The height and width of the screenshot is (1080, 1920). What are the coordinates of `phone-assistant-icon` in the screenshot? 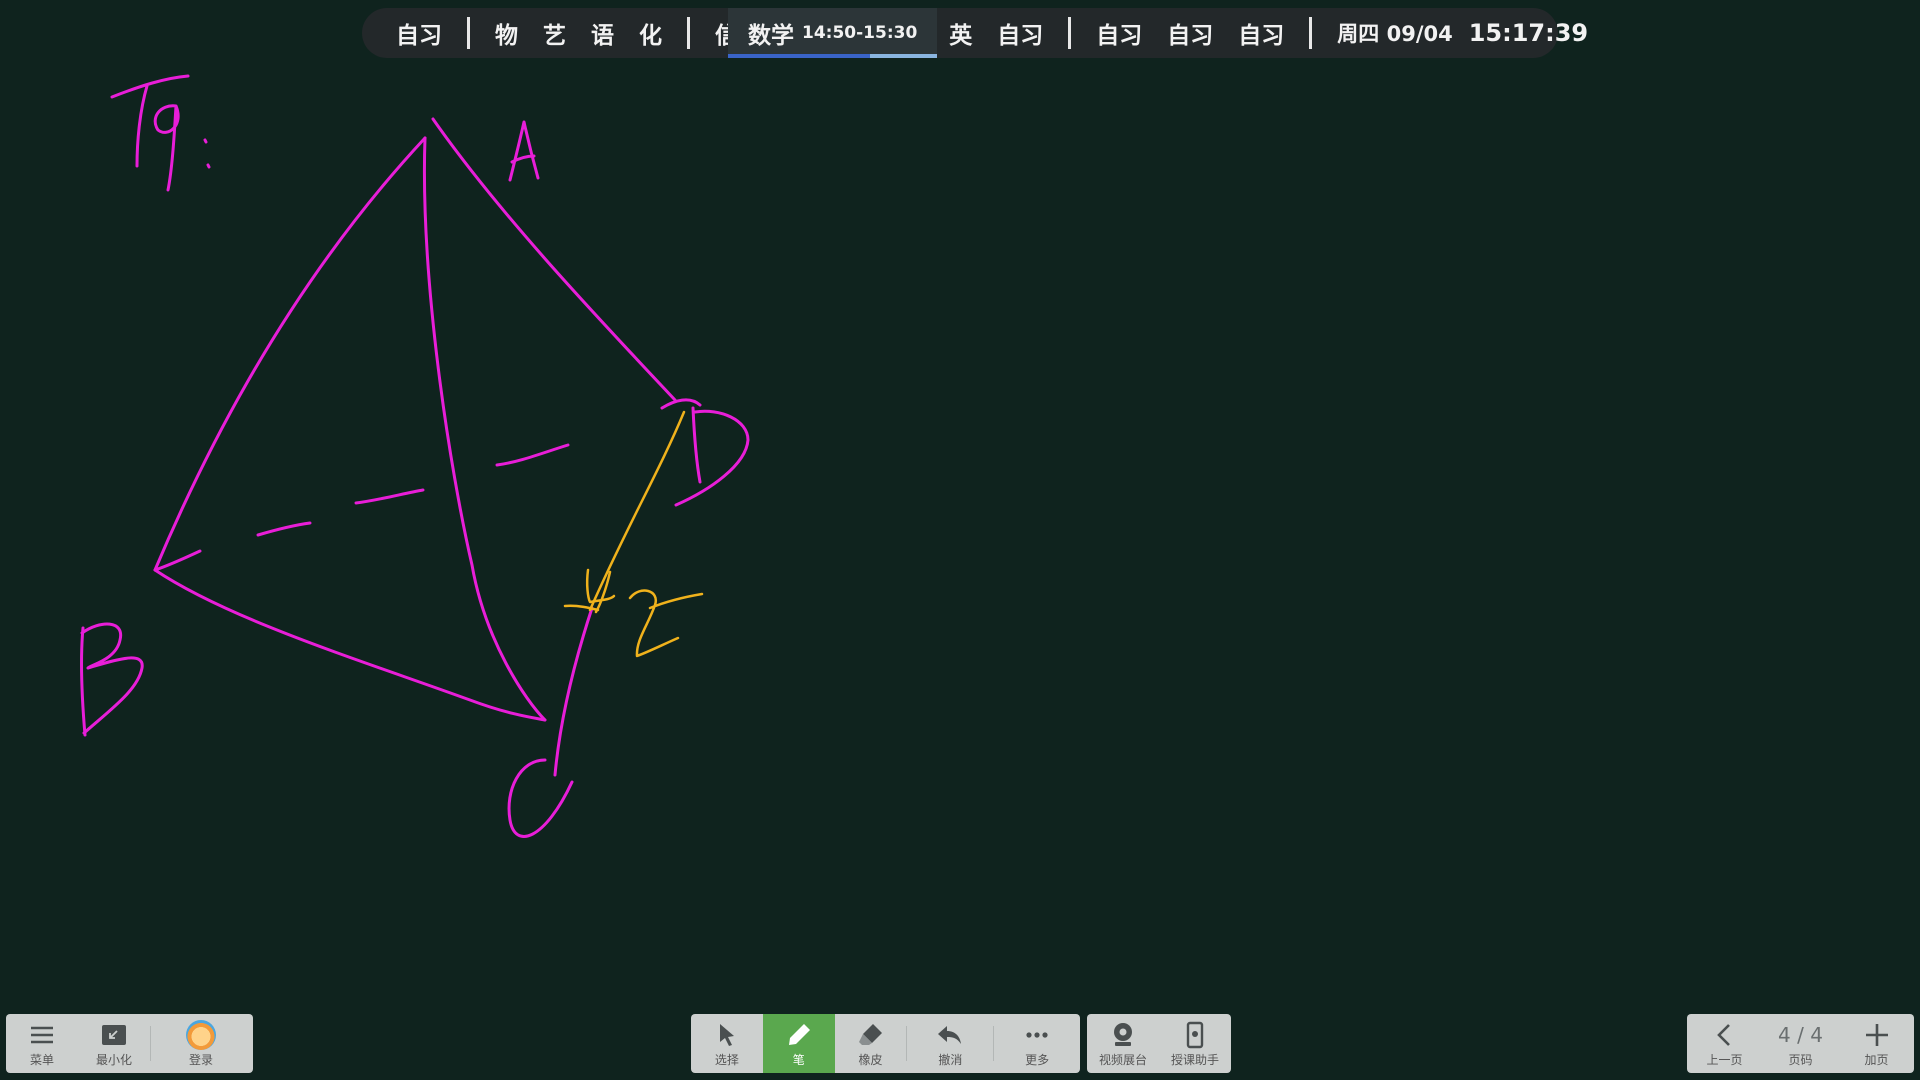 It's located at (1195, 1034).